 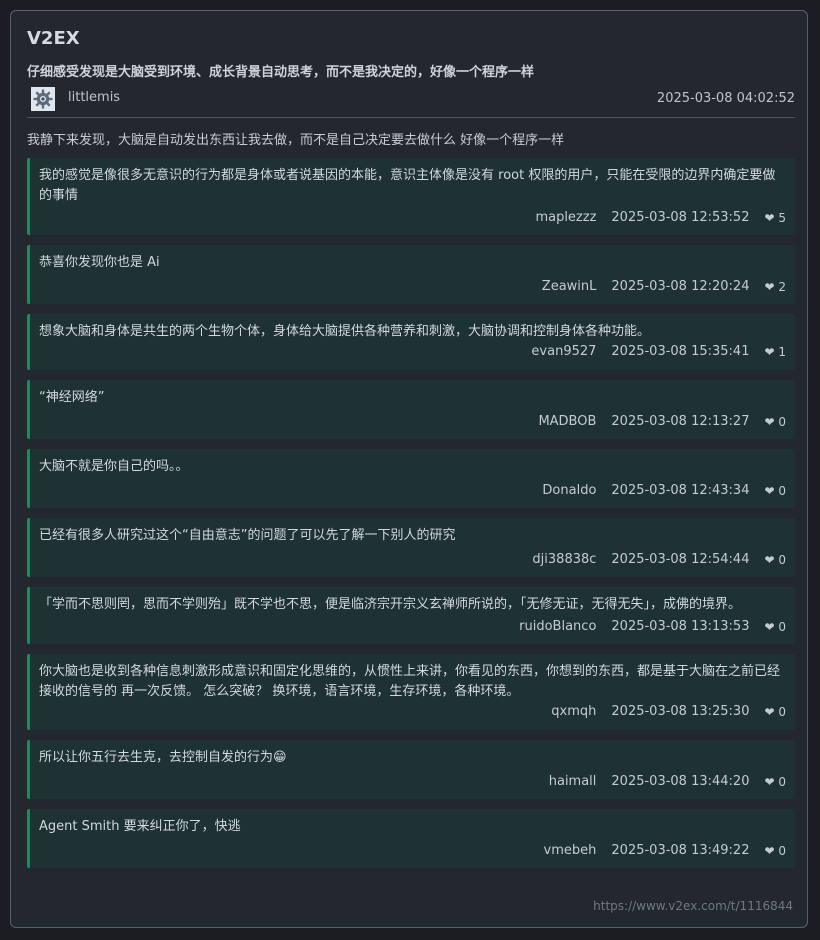 What do you see at coordinates (247, 535) in the screenshot?
I see `reply-content: 已经有很多人研究过这个“自由意志”的问题了可以先了解一下别人的研究` at bounding box center [247, 535].